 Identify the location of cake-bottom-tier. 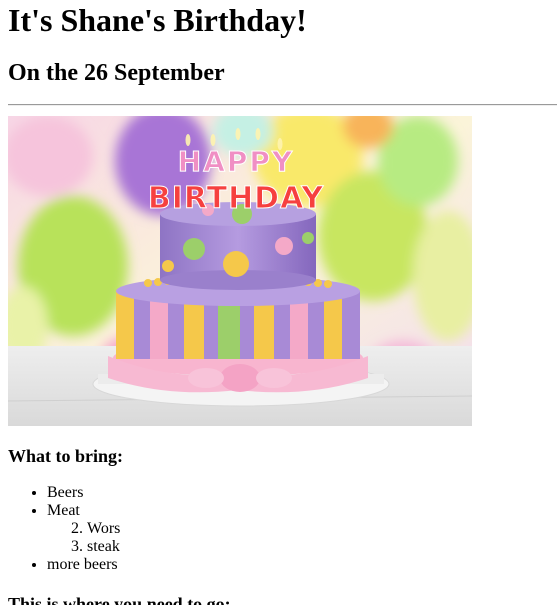
(238, 334).